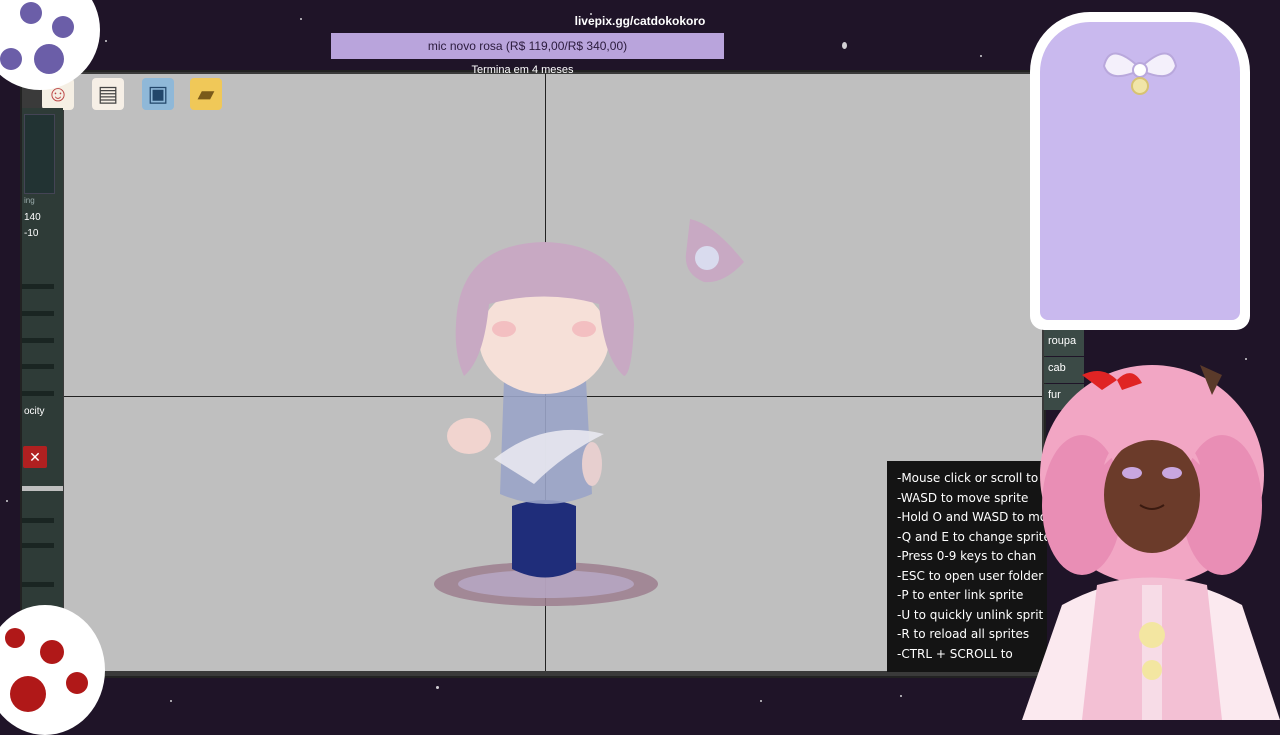 The image size is (1280, 735). What do you see at coordinates (29, 200) in the screenshot?
I see `partial-label: ing` at bounding box center [29, 200].